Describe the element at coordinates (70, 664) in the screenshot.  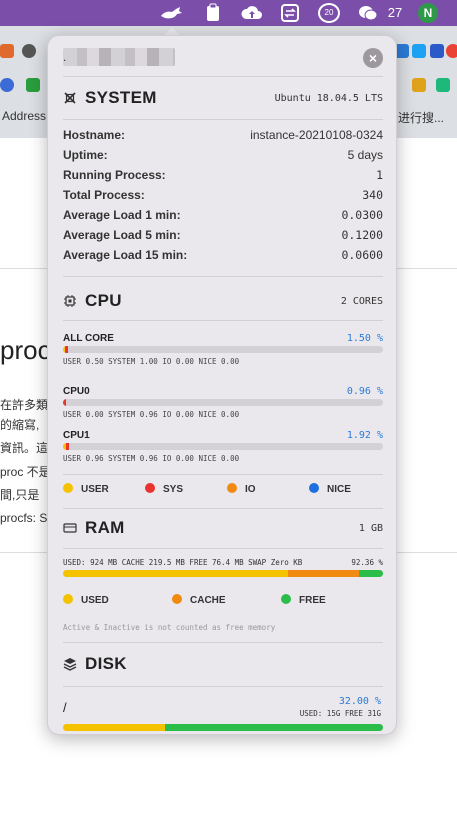
I see `layers-icon` at that location.